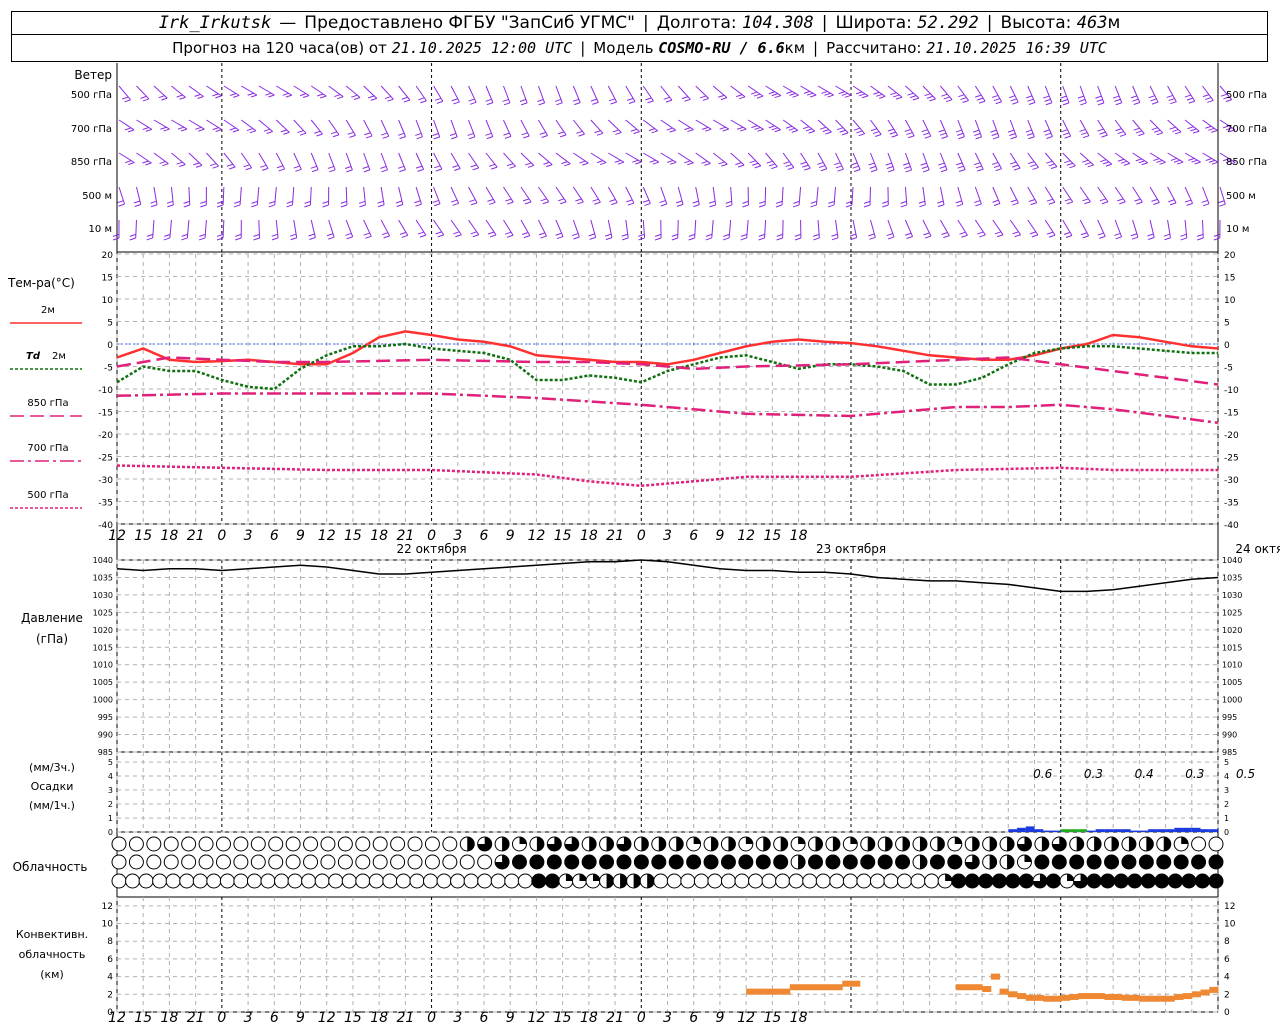 The height and width of the screenshot is (1024, 1280). Describe the element at coordinates (105, 752) in the screenshot. I see `pressure-tick-left: 985` at that location.